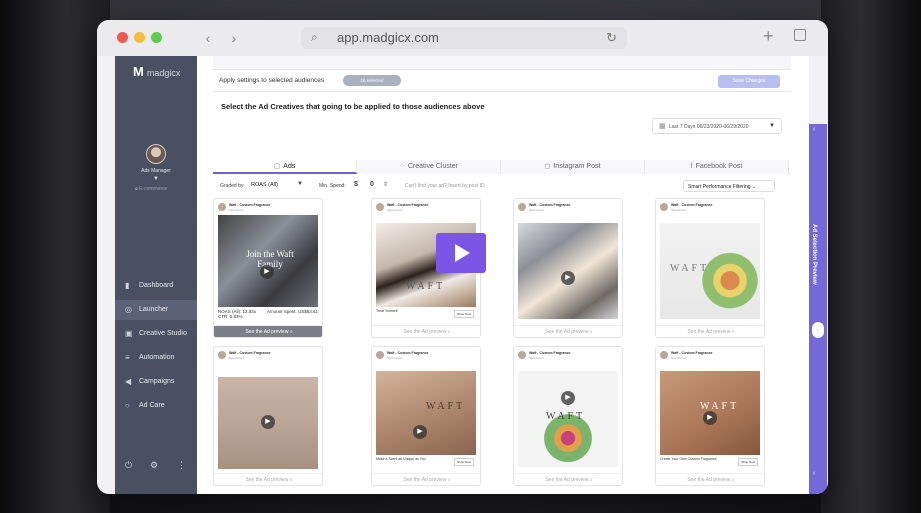 Image resolution: width=921 pixels, height=513 pixels. What do you see at coordinates (156, 286) in the screenshot?
I see `sidebar-item-dashboard: ▮ Dashboard` at bounding box center [156, 286].